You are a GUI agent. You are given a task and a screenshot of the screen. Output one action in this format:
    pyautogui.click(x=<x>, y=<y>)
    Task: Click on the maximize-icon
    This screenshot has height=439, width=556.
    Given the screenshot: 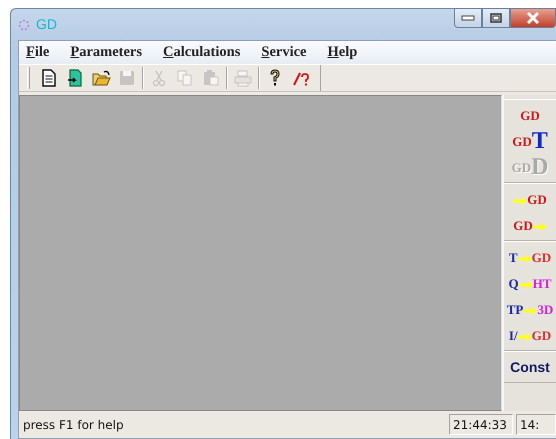 What is the action you would take?
    pyautogui.click(x=496, y=18)
    